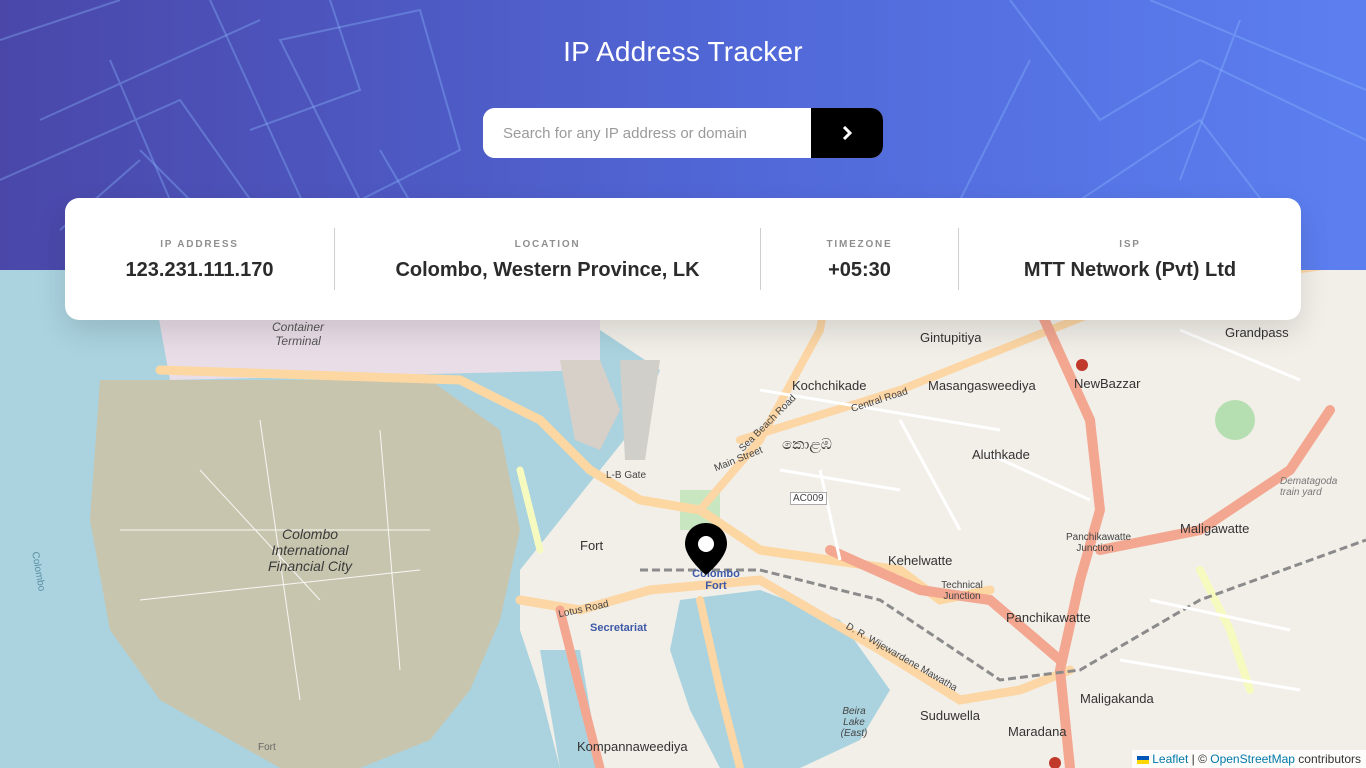 The image size is (1366, 768). I want to click on map-label-container-terminal: Container Terminal, so click(298, 334).